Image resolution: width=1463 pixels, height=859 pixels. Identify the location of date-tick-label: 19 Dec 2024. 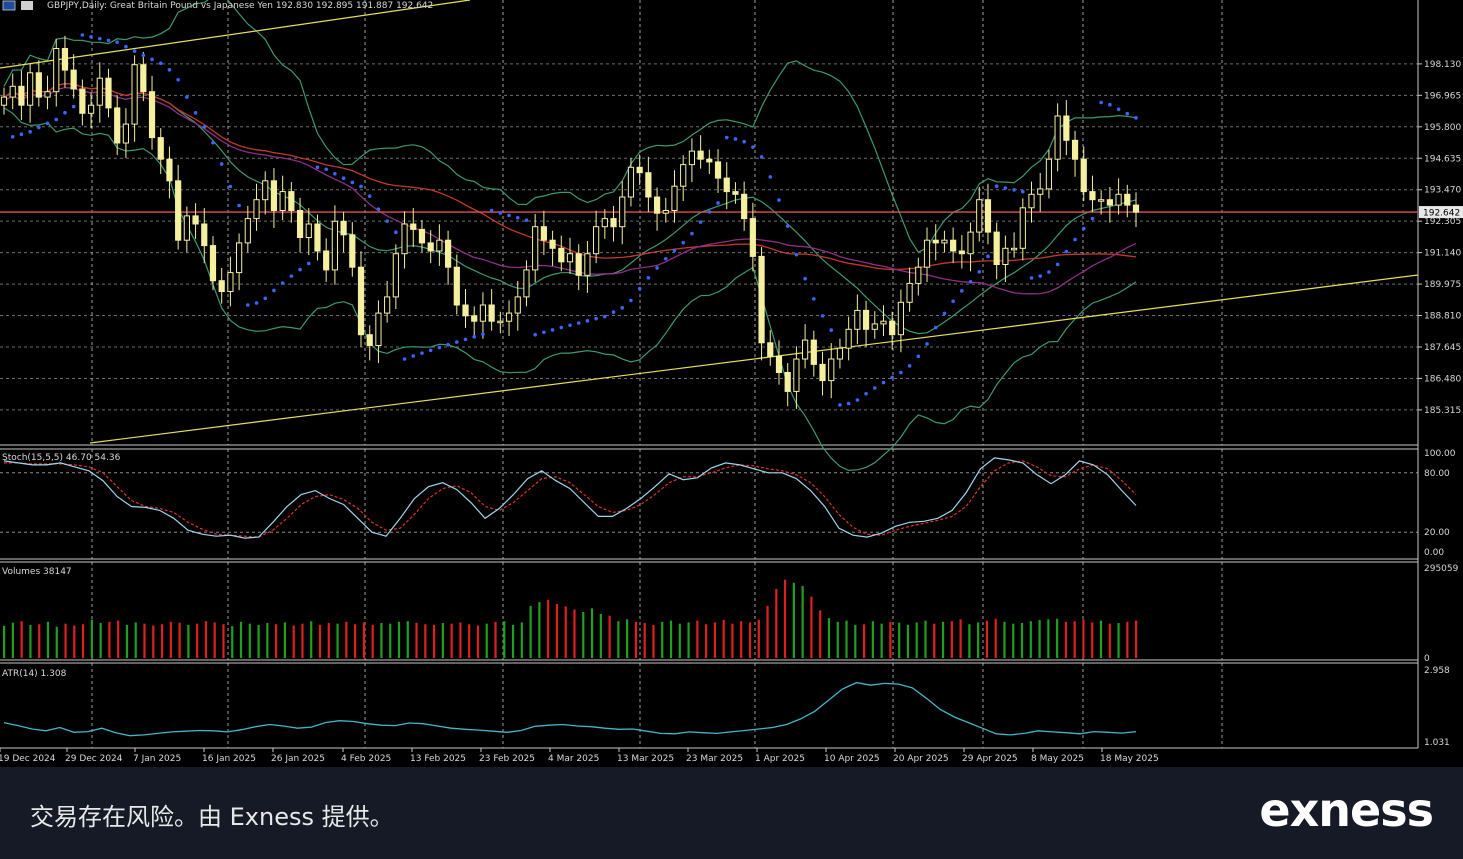
(28, 759).